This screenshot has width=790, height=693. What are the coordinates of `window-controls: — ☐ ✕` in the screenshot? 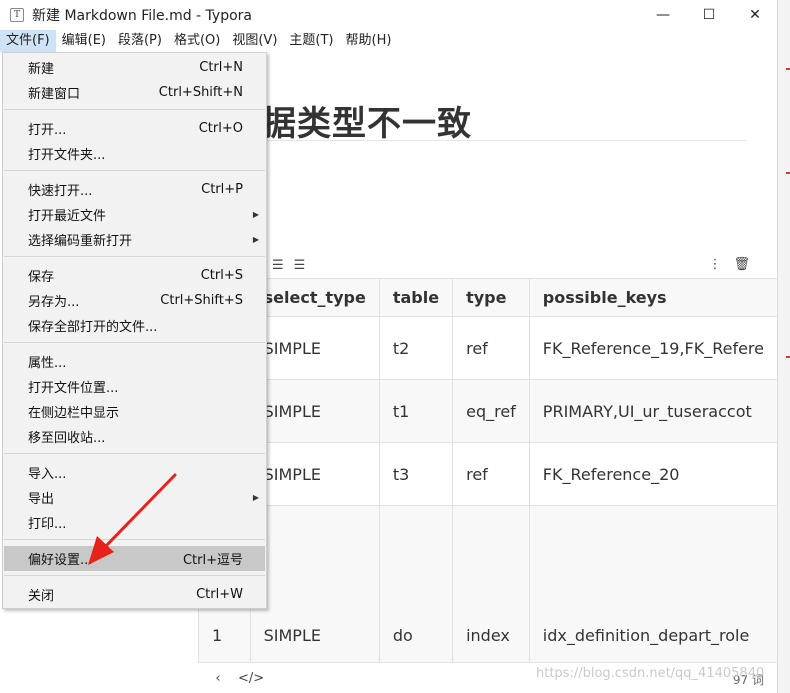 It's located at (708, 15).